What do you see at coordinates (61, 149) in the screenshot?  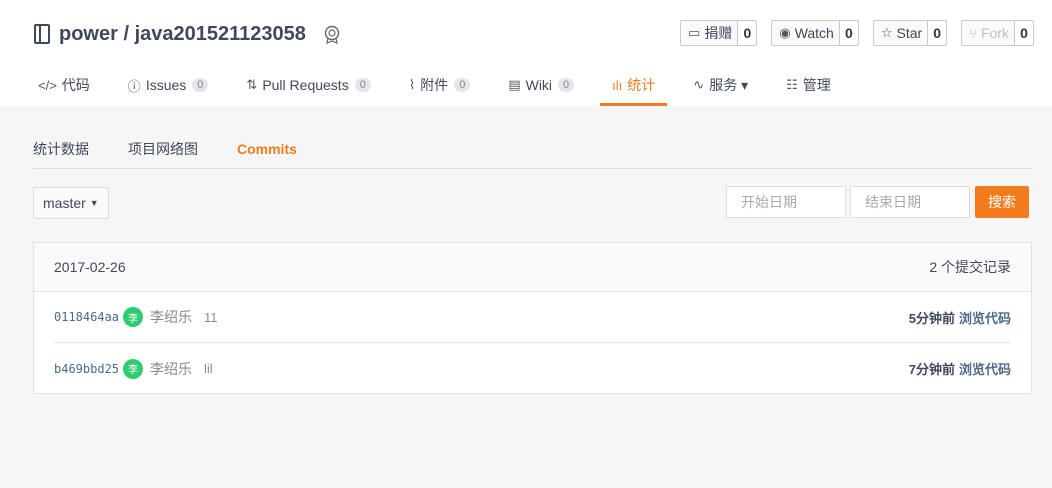 I see `subtab-stats-data: 统计数据` at bounding box center [61, 149].